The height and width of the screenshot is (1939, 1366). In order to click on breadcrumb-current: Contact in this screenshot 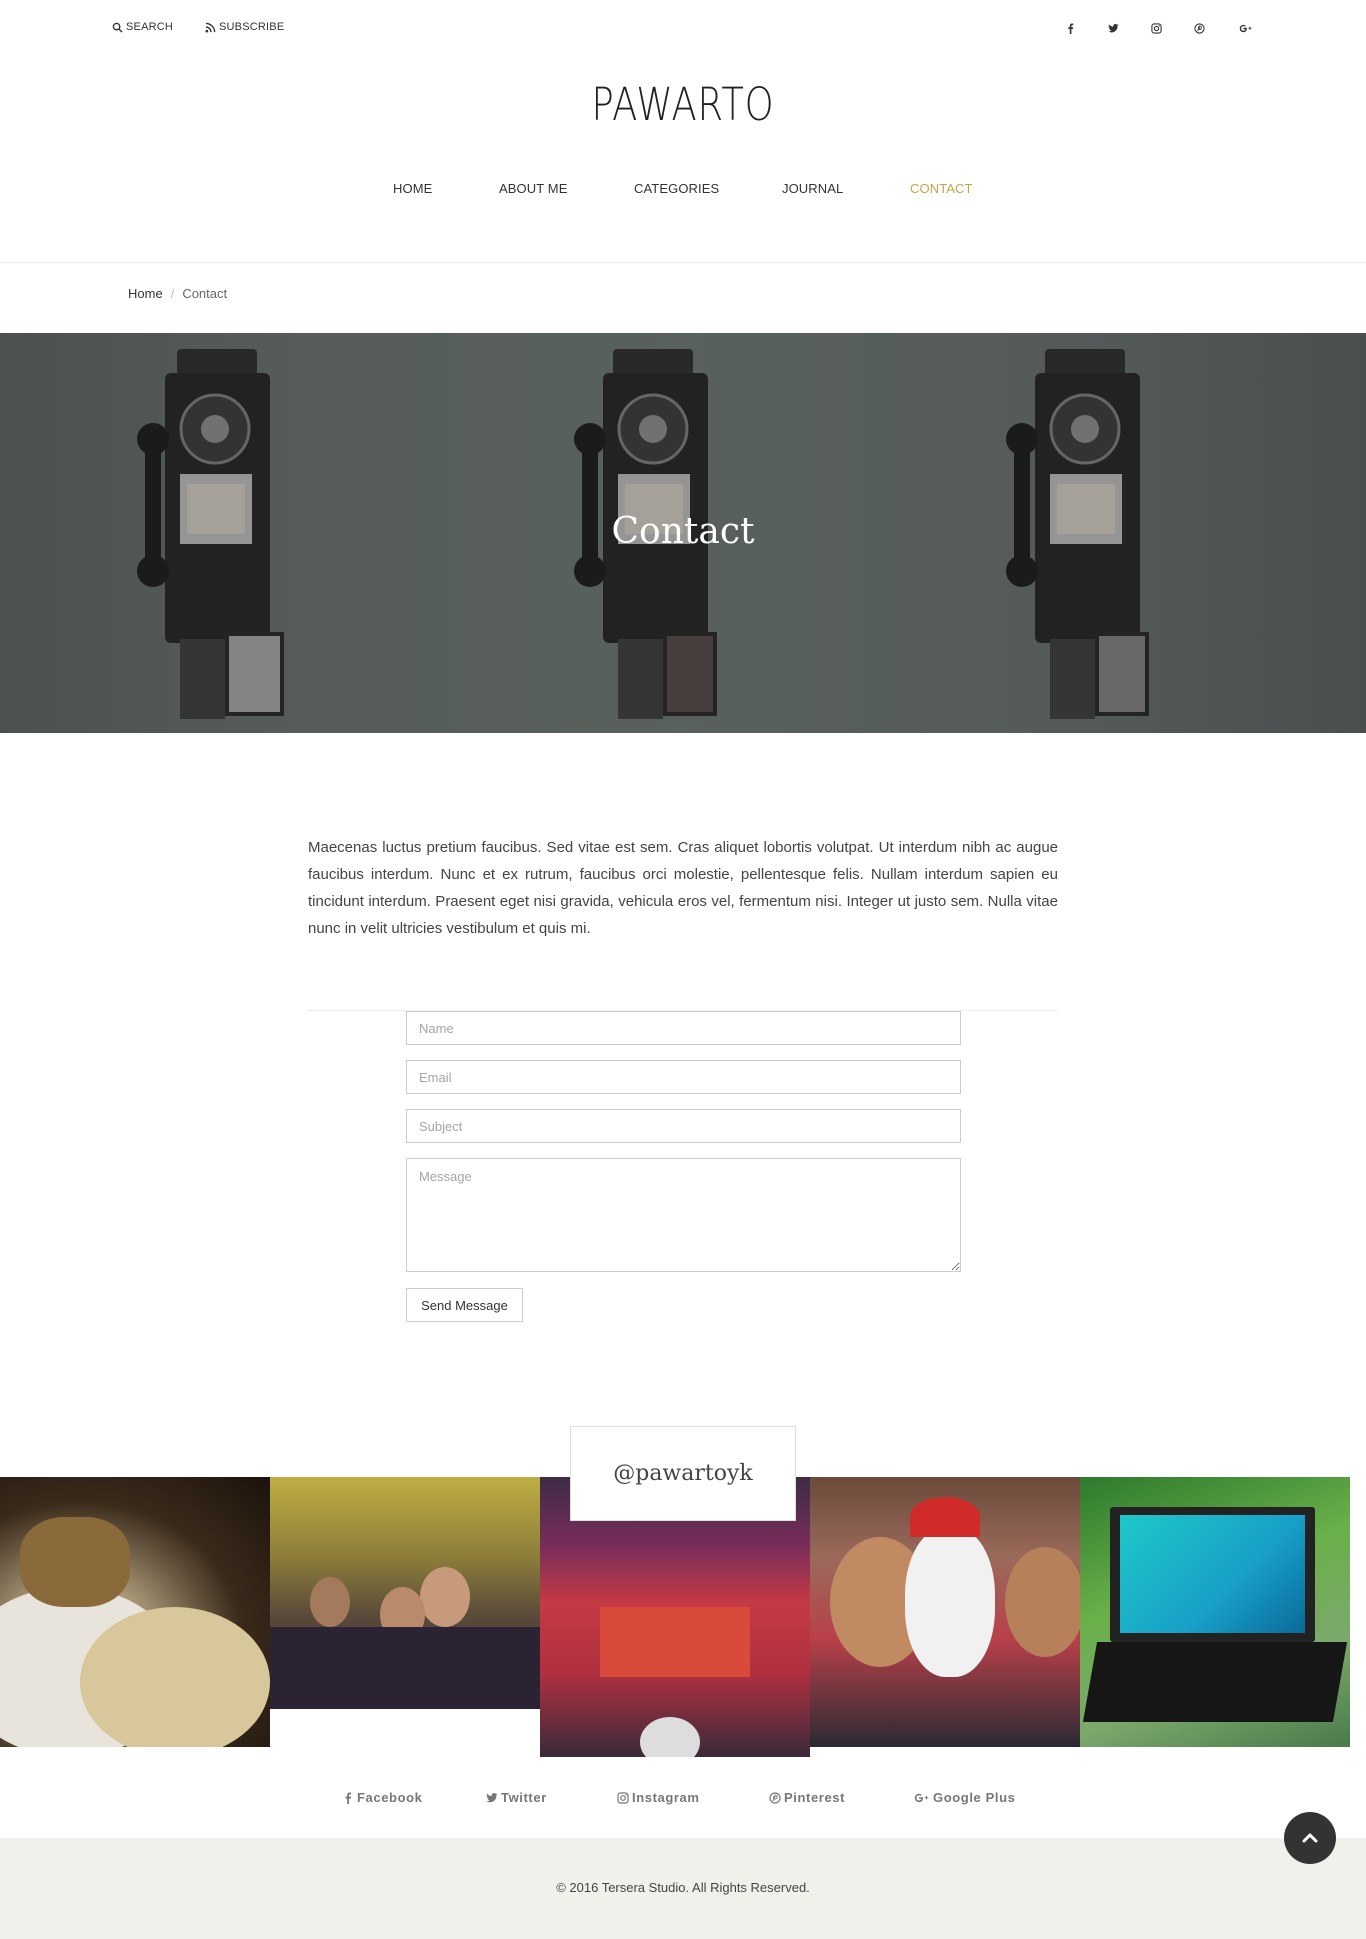, I will do `click(205, 293)`.